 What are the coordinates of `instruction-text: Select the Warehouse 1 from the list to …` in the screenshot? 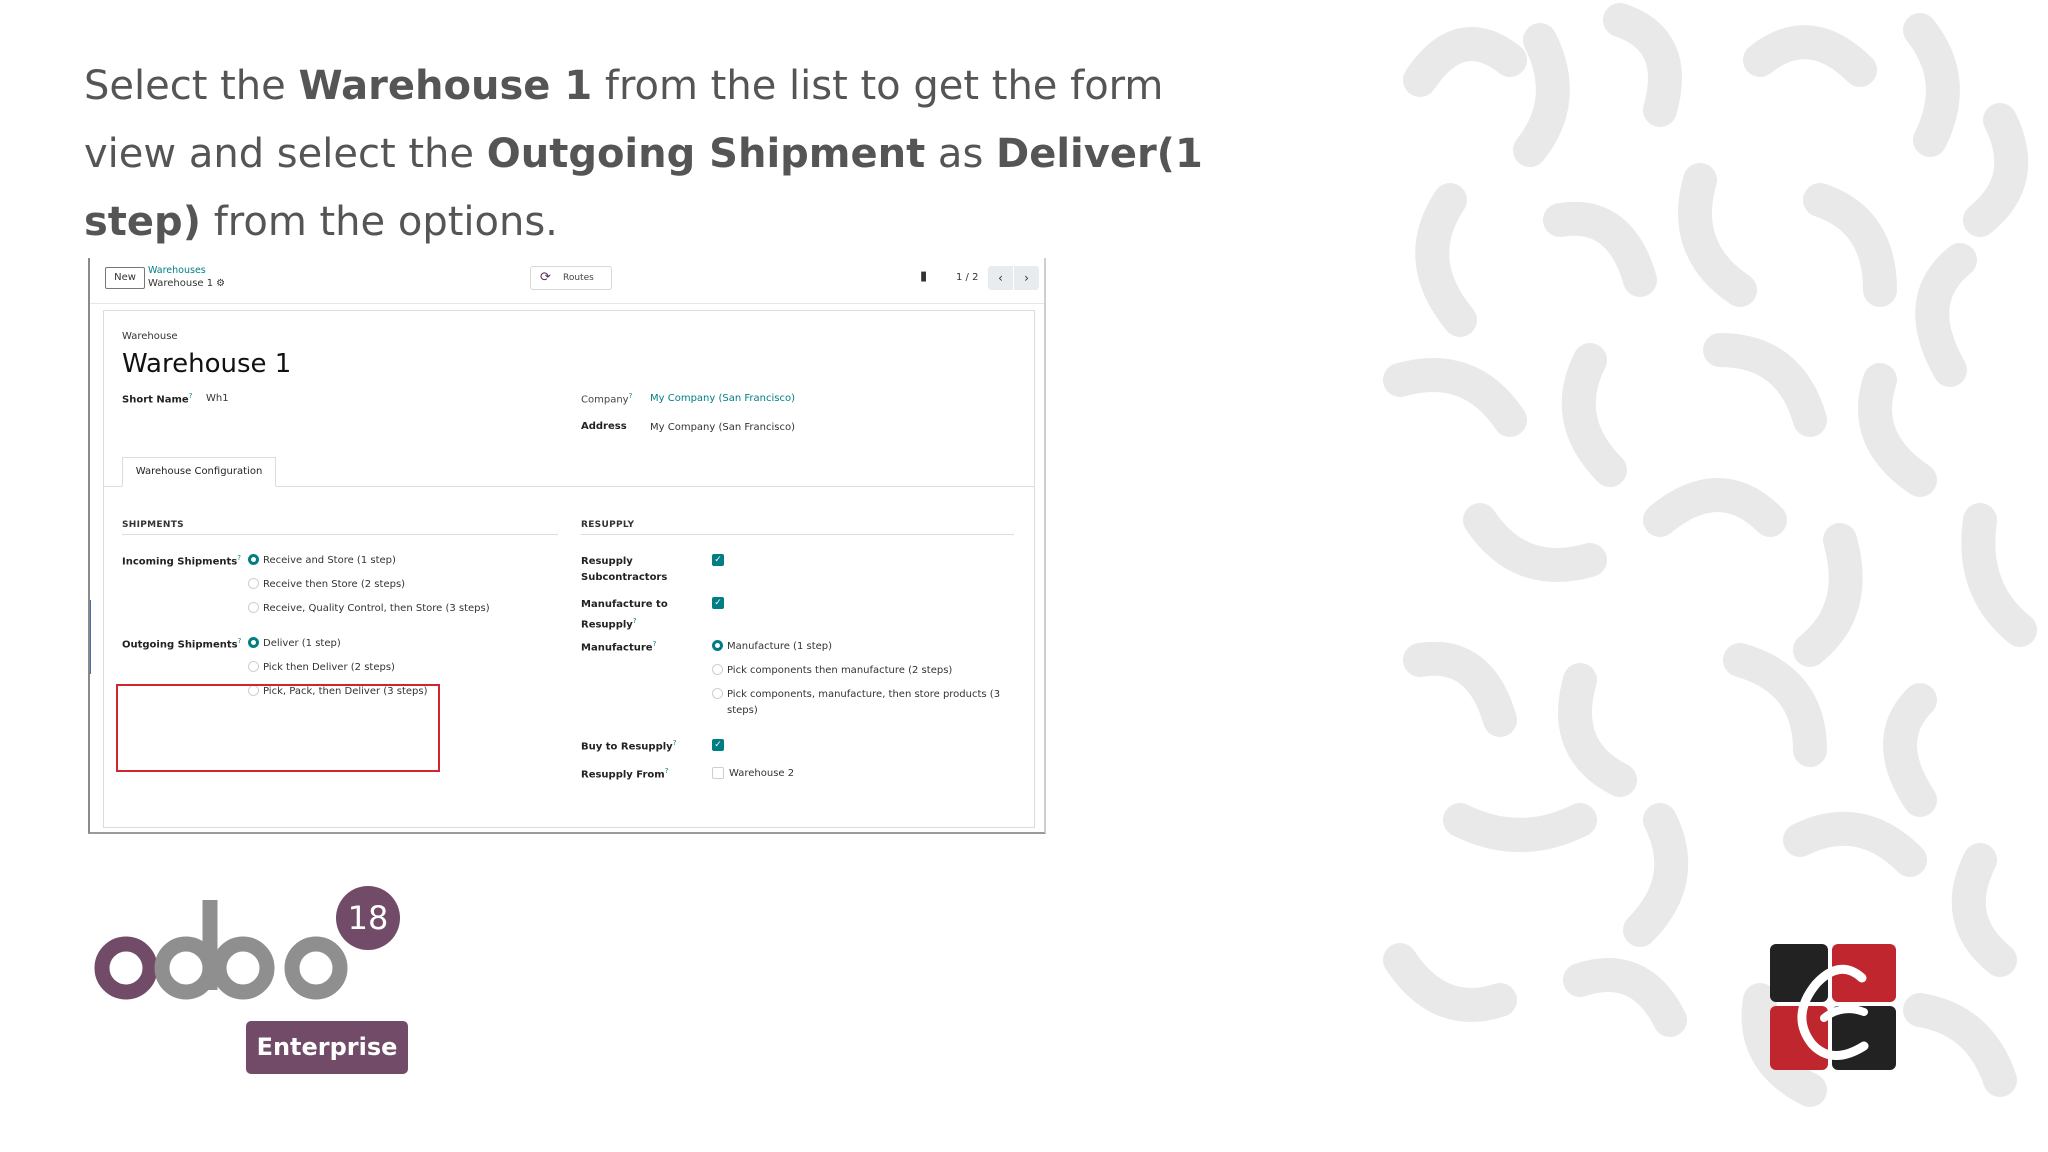 It's located at (643, 154).